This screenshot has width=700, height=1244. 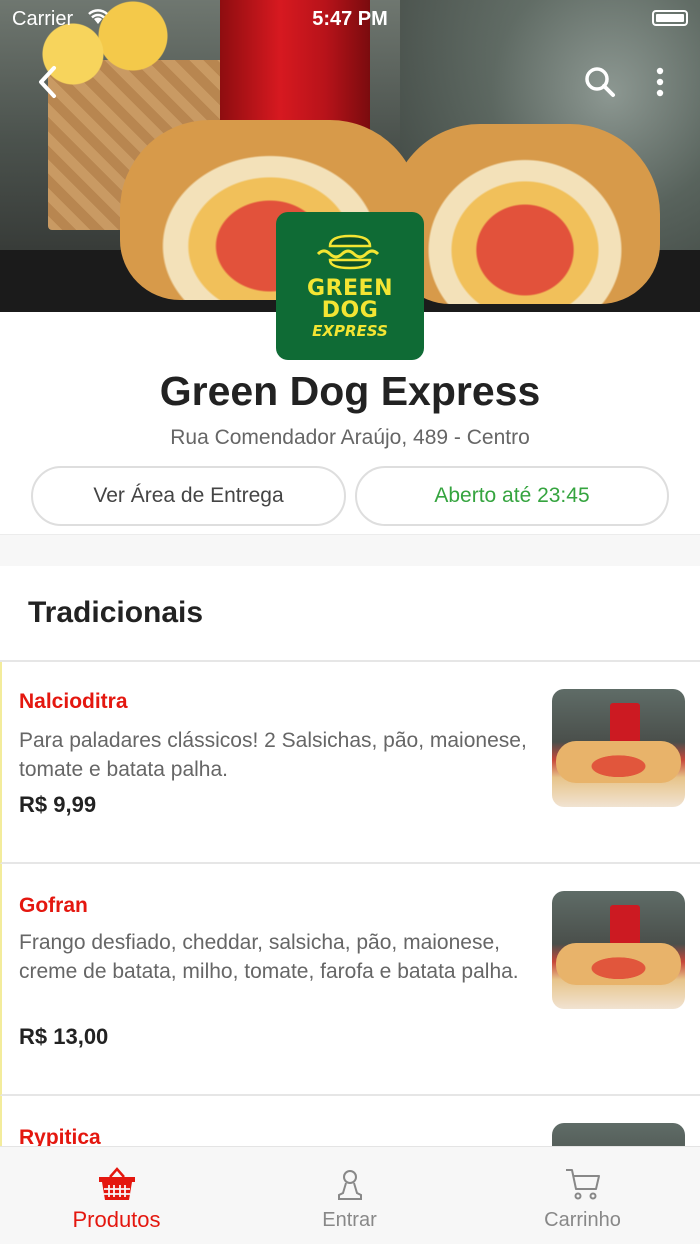 I want to click on category-title: Tradicionais, so click(x=116, y=612).